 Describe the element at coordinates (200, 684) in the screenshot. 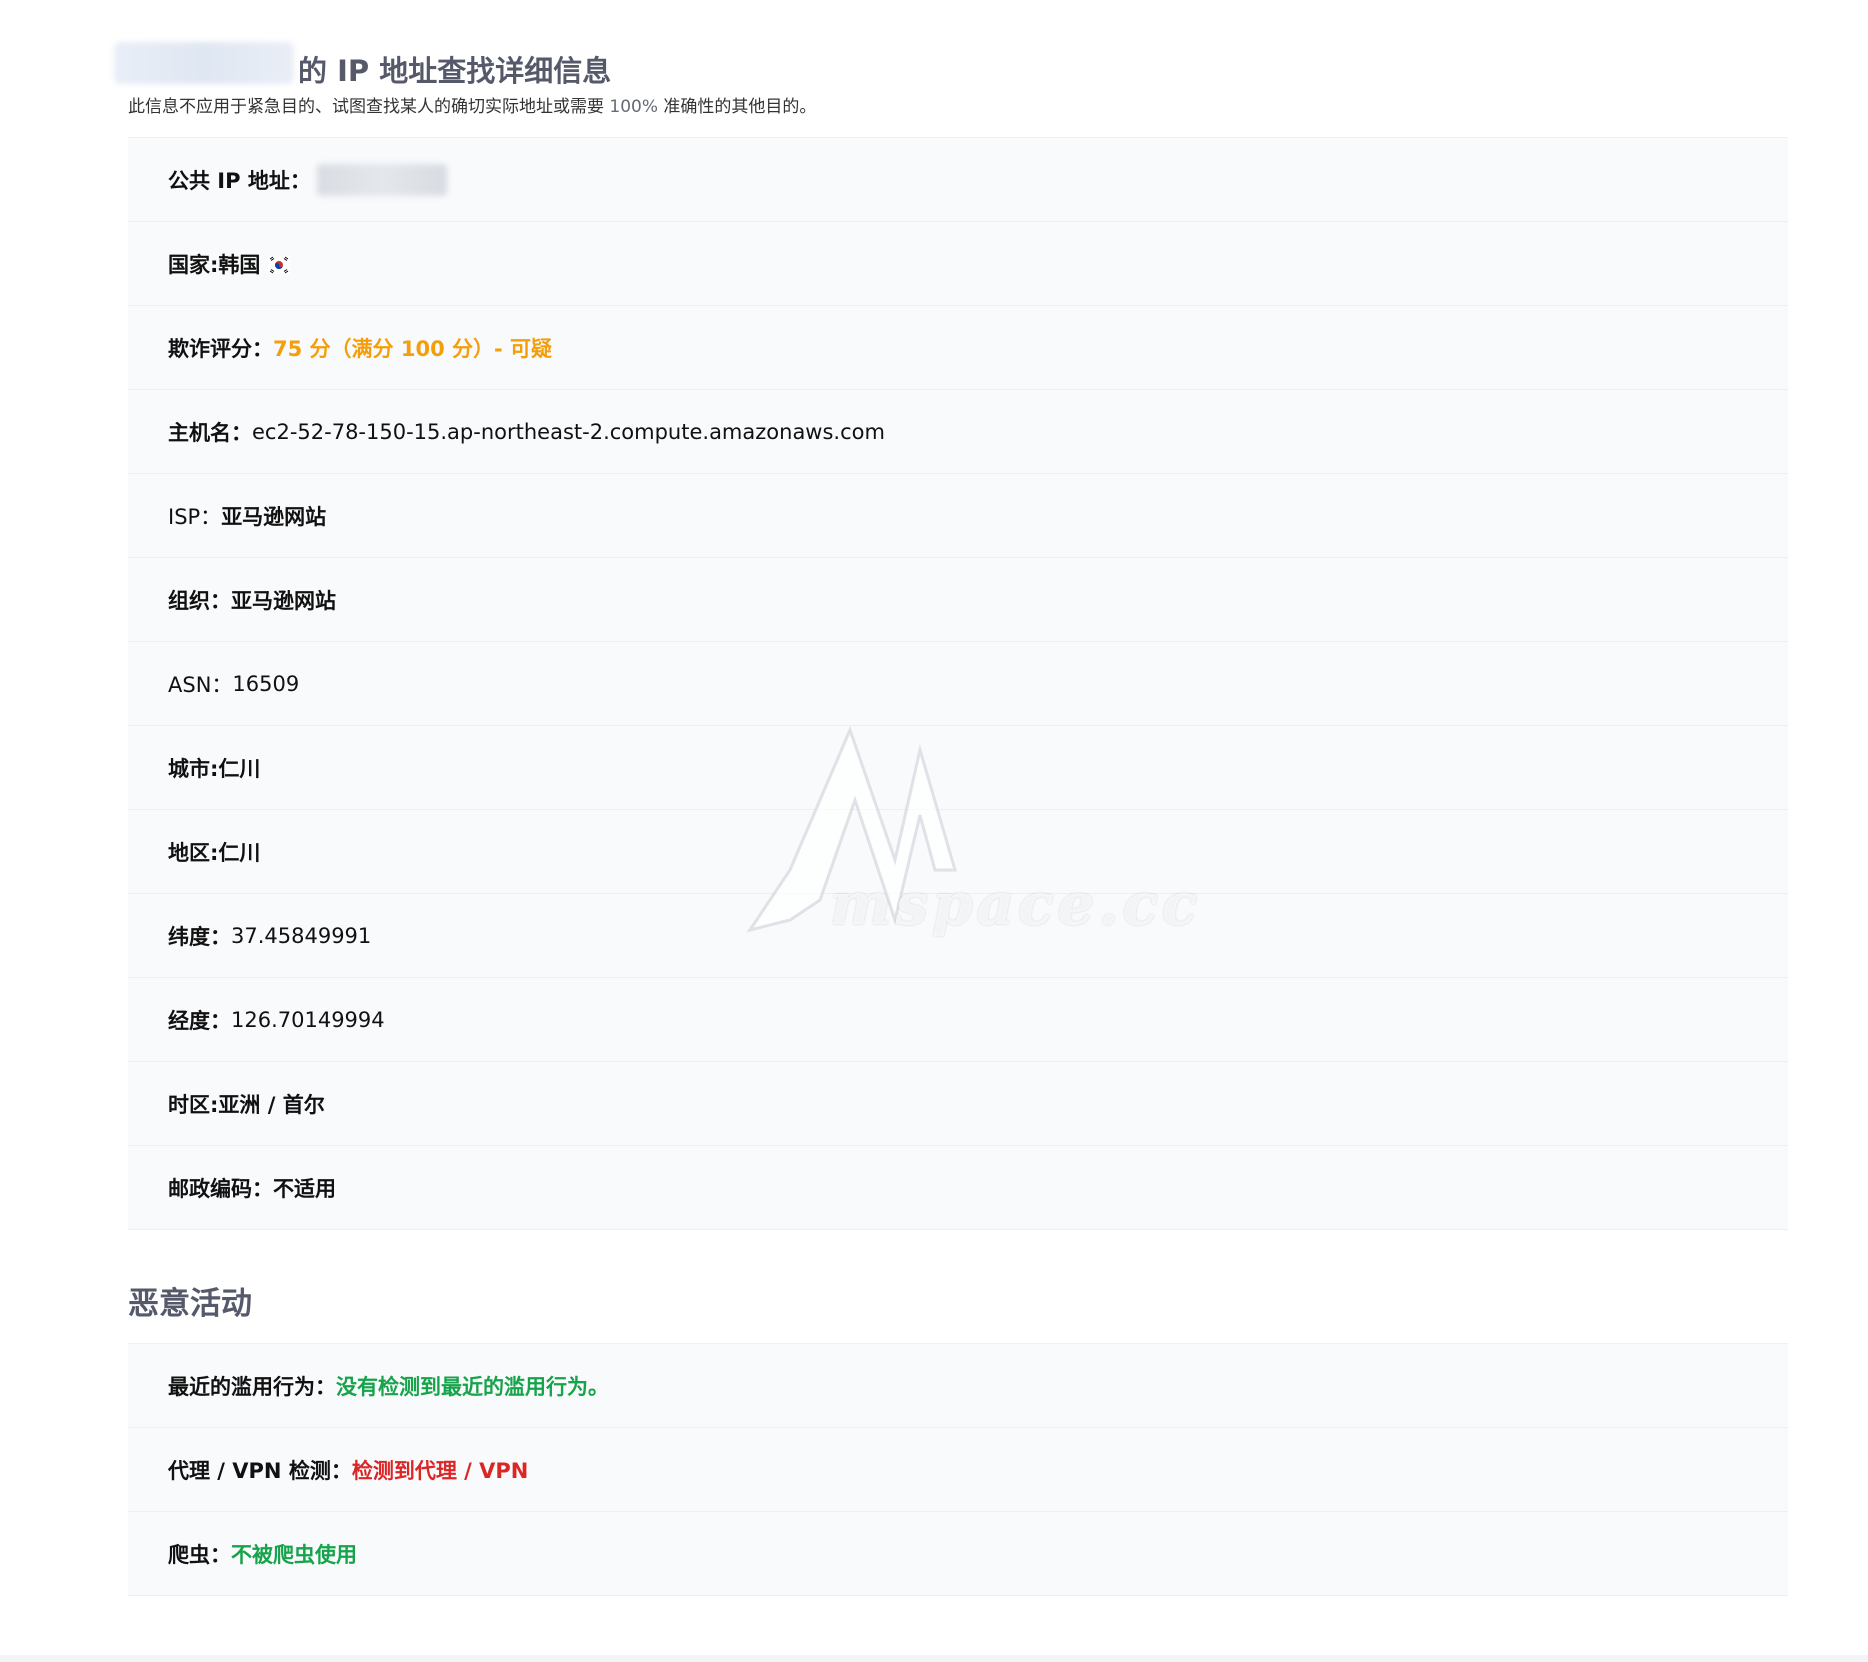

I see `asn-label: ASN：` at that location.